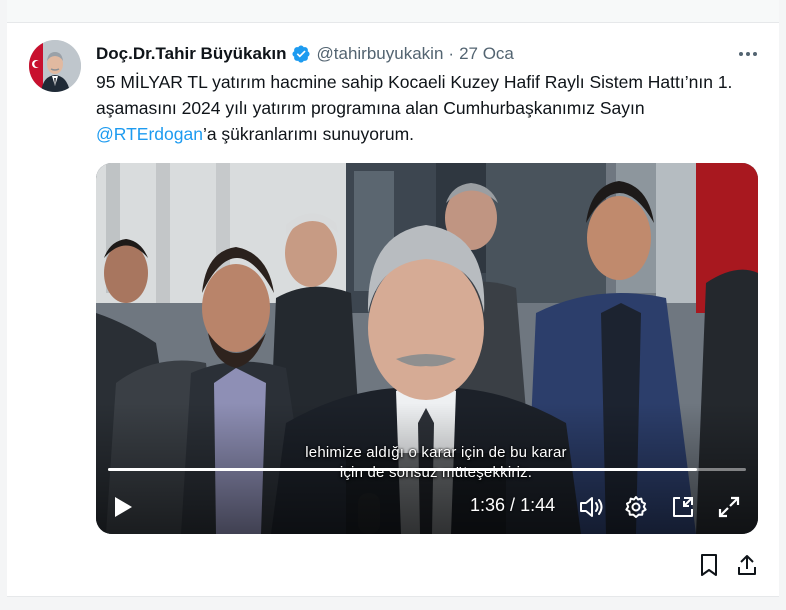 The width and height of the screenshot is (786, 610). What do you see at coordinates (592, 507) in the screenshot?
I see `volume-icon` at bounding box center [592, 507].